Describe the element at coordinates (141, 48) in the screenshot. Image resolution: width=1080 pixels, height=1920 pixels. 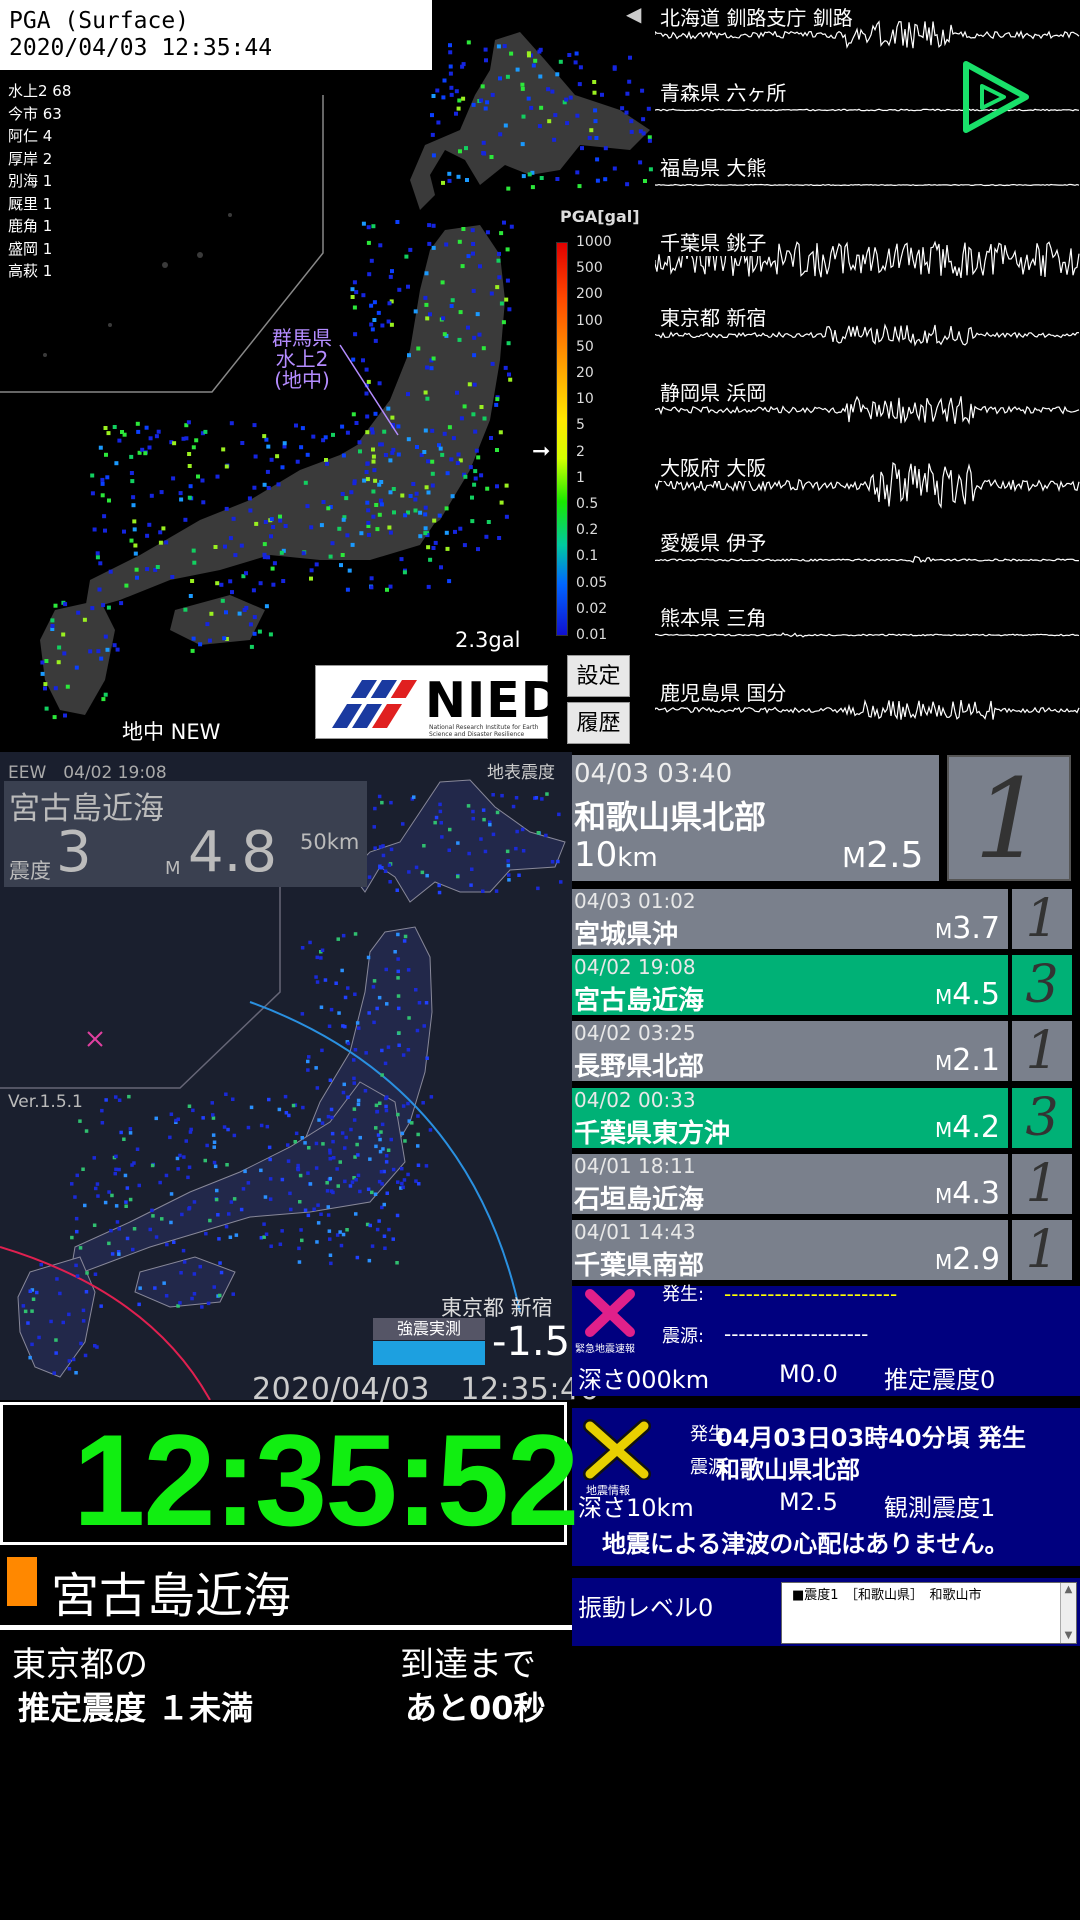
I see `pga-datetime: 2020/04/03 12:35:44` at that location.